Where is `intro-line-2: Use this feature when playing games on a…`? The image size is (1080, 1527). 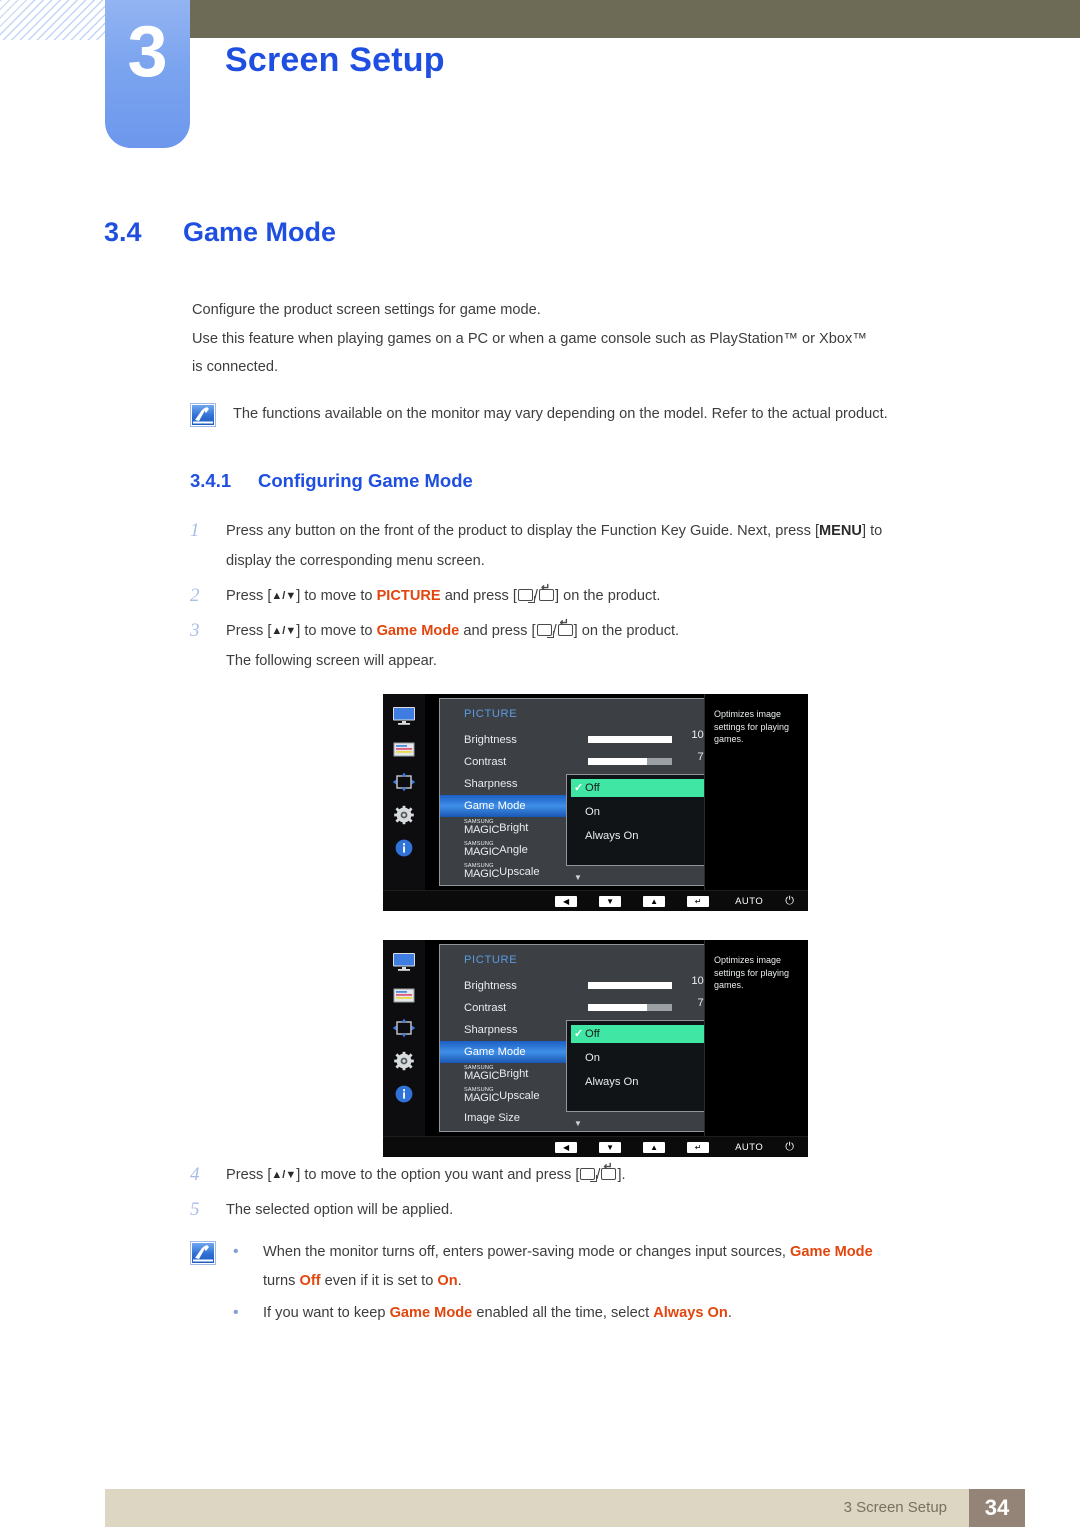
intro-line-2: Use this feature when playing games on a… is located at coordinates (529, 338).